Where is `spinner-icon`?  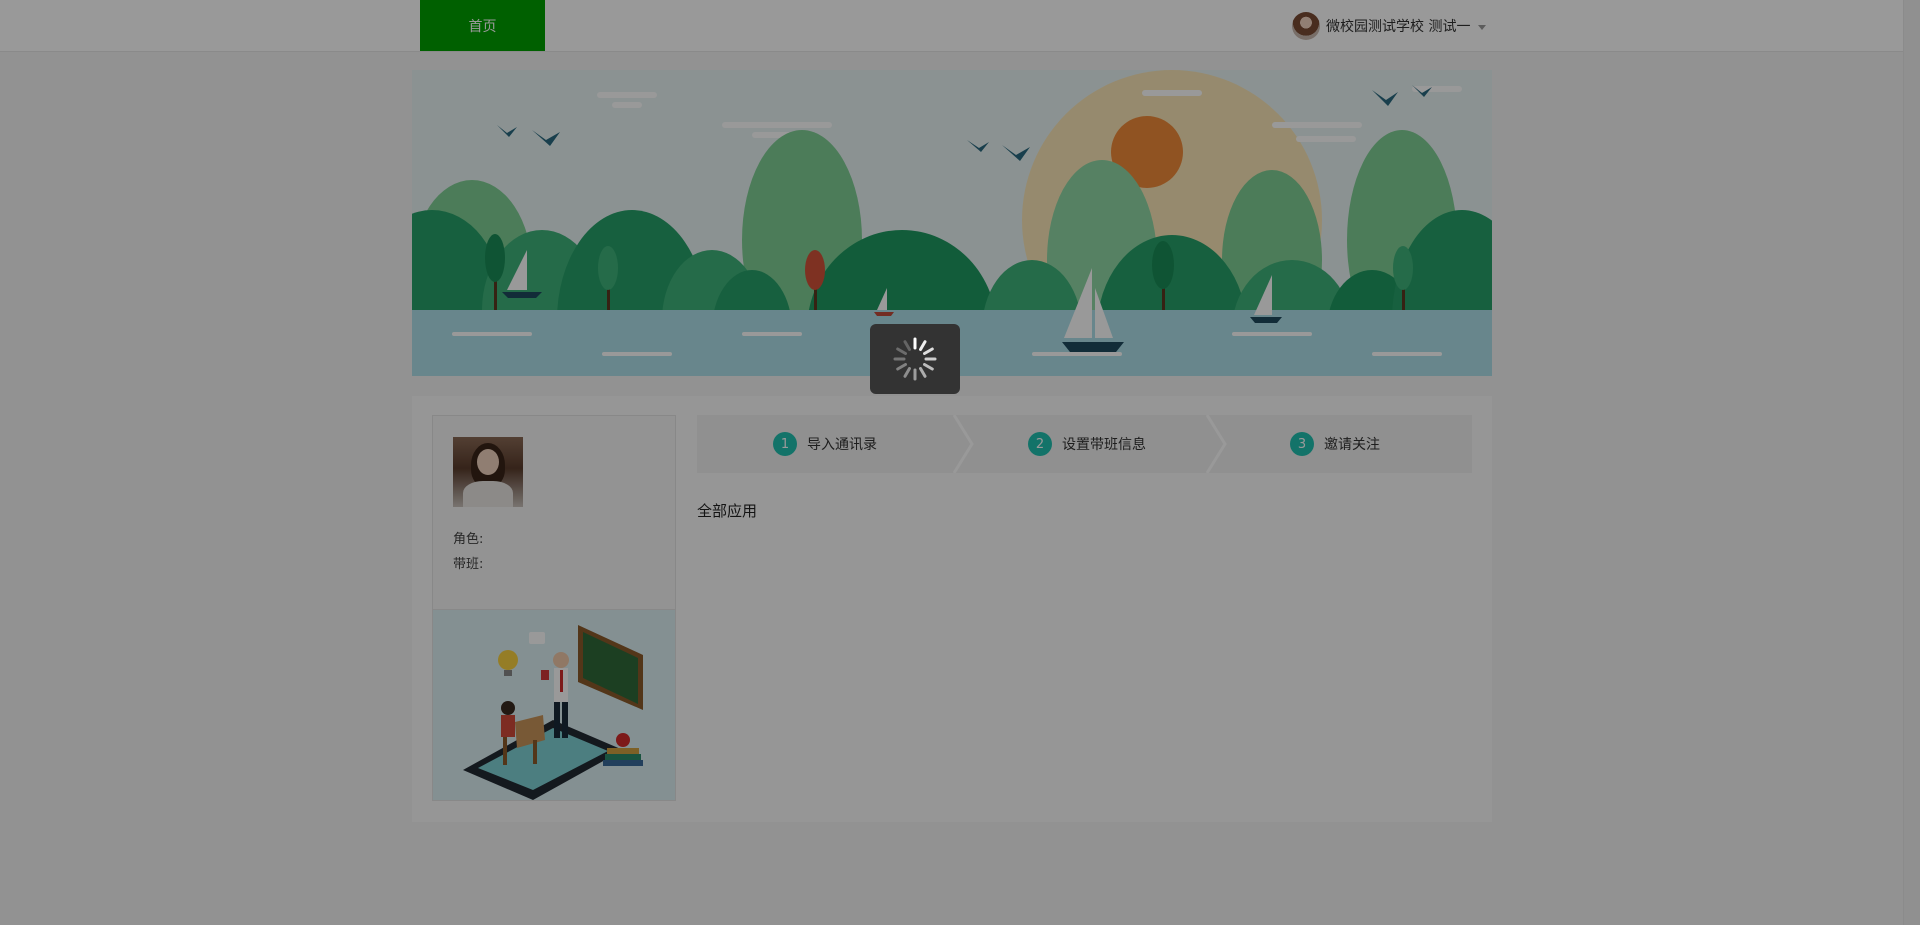 spinner-icon is located at coordinates (915, 359).